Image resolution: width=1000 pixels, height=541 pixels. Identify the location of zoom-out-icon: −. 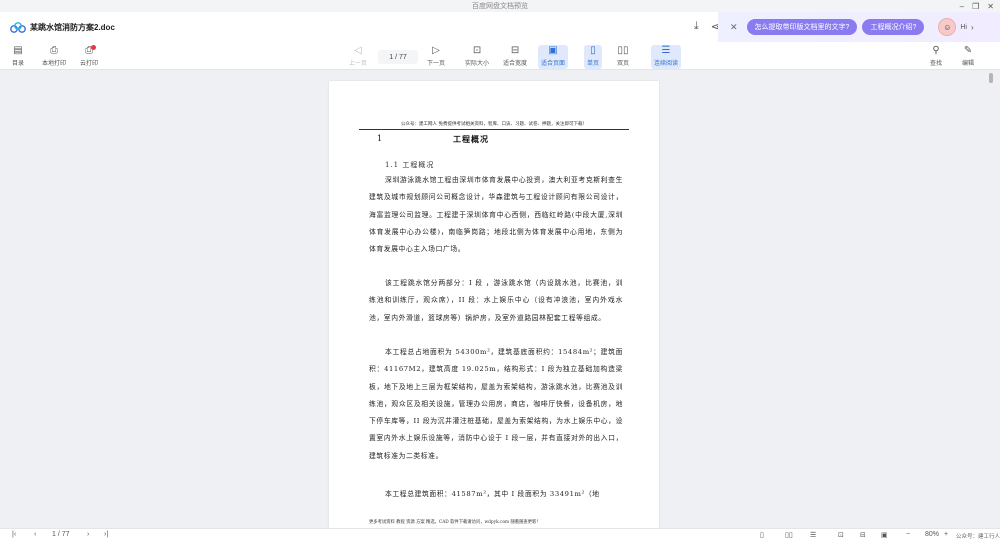
(908, 534).